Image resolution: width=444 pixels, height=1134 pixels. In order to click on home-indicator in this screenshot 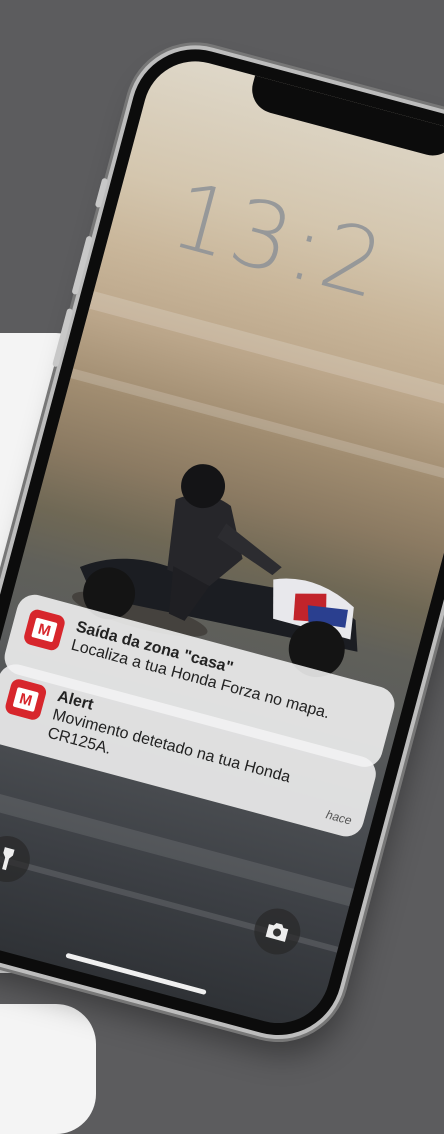, I will do `click(136, 974)`.